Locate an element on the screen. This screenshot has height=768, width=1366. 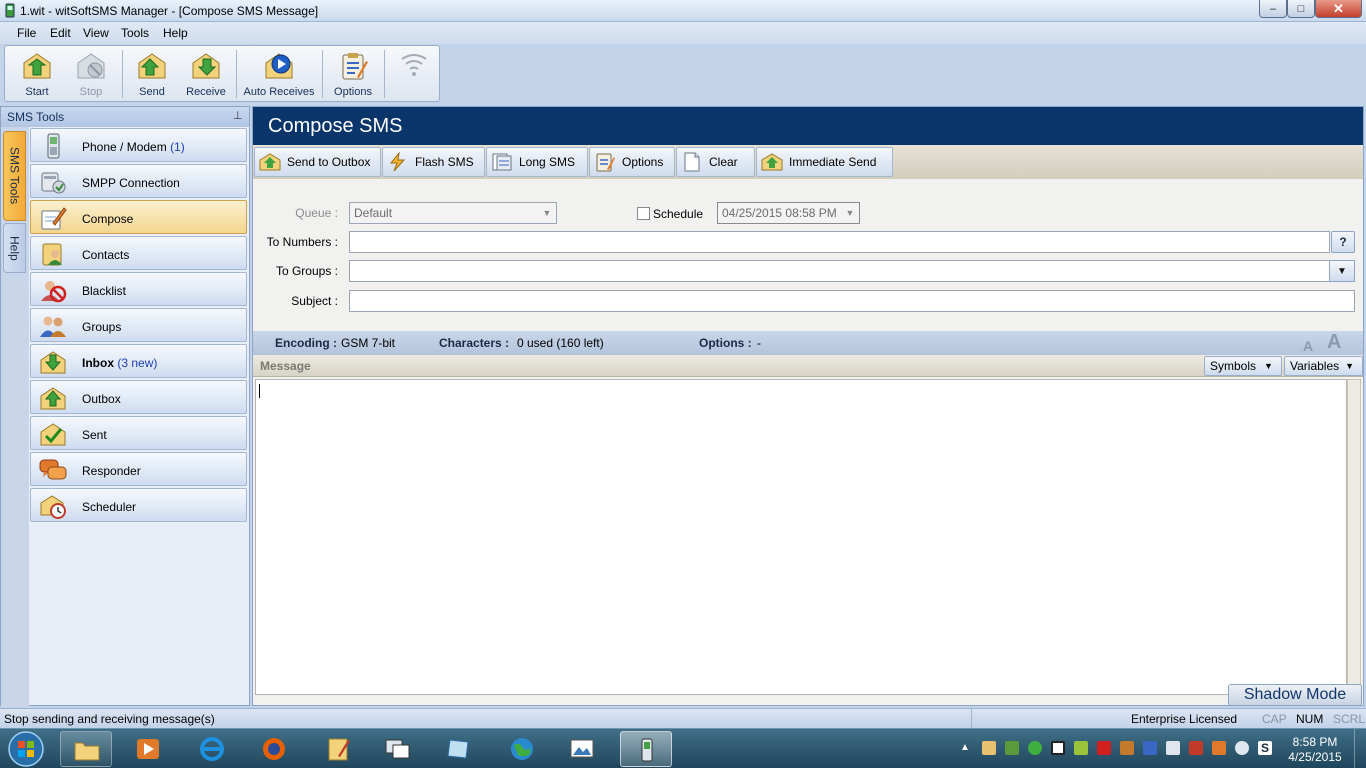
taskbar-media-player is located at coordinates (148, 749).